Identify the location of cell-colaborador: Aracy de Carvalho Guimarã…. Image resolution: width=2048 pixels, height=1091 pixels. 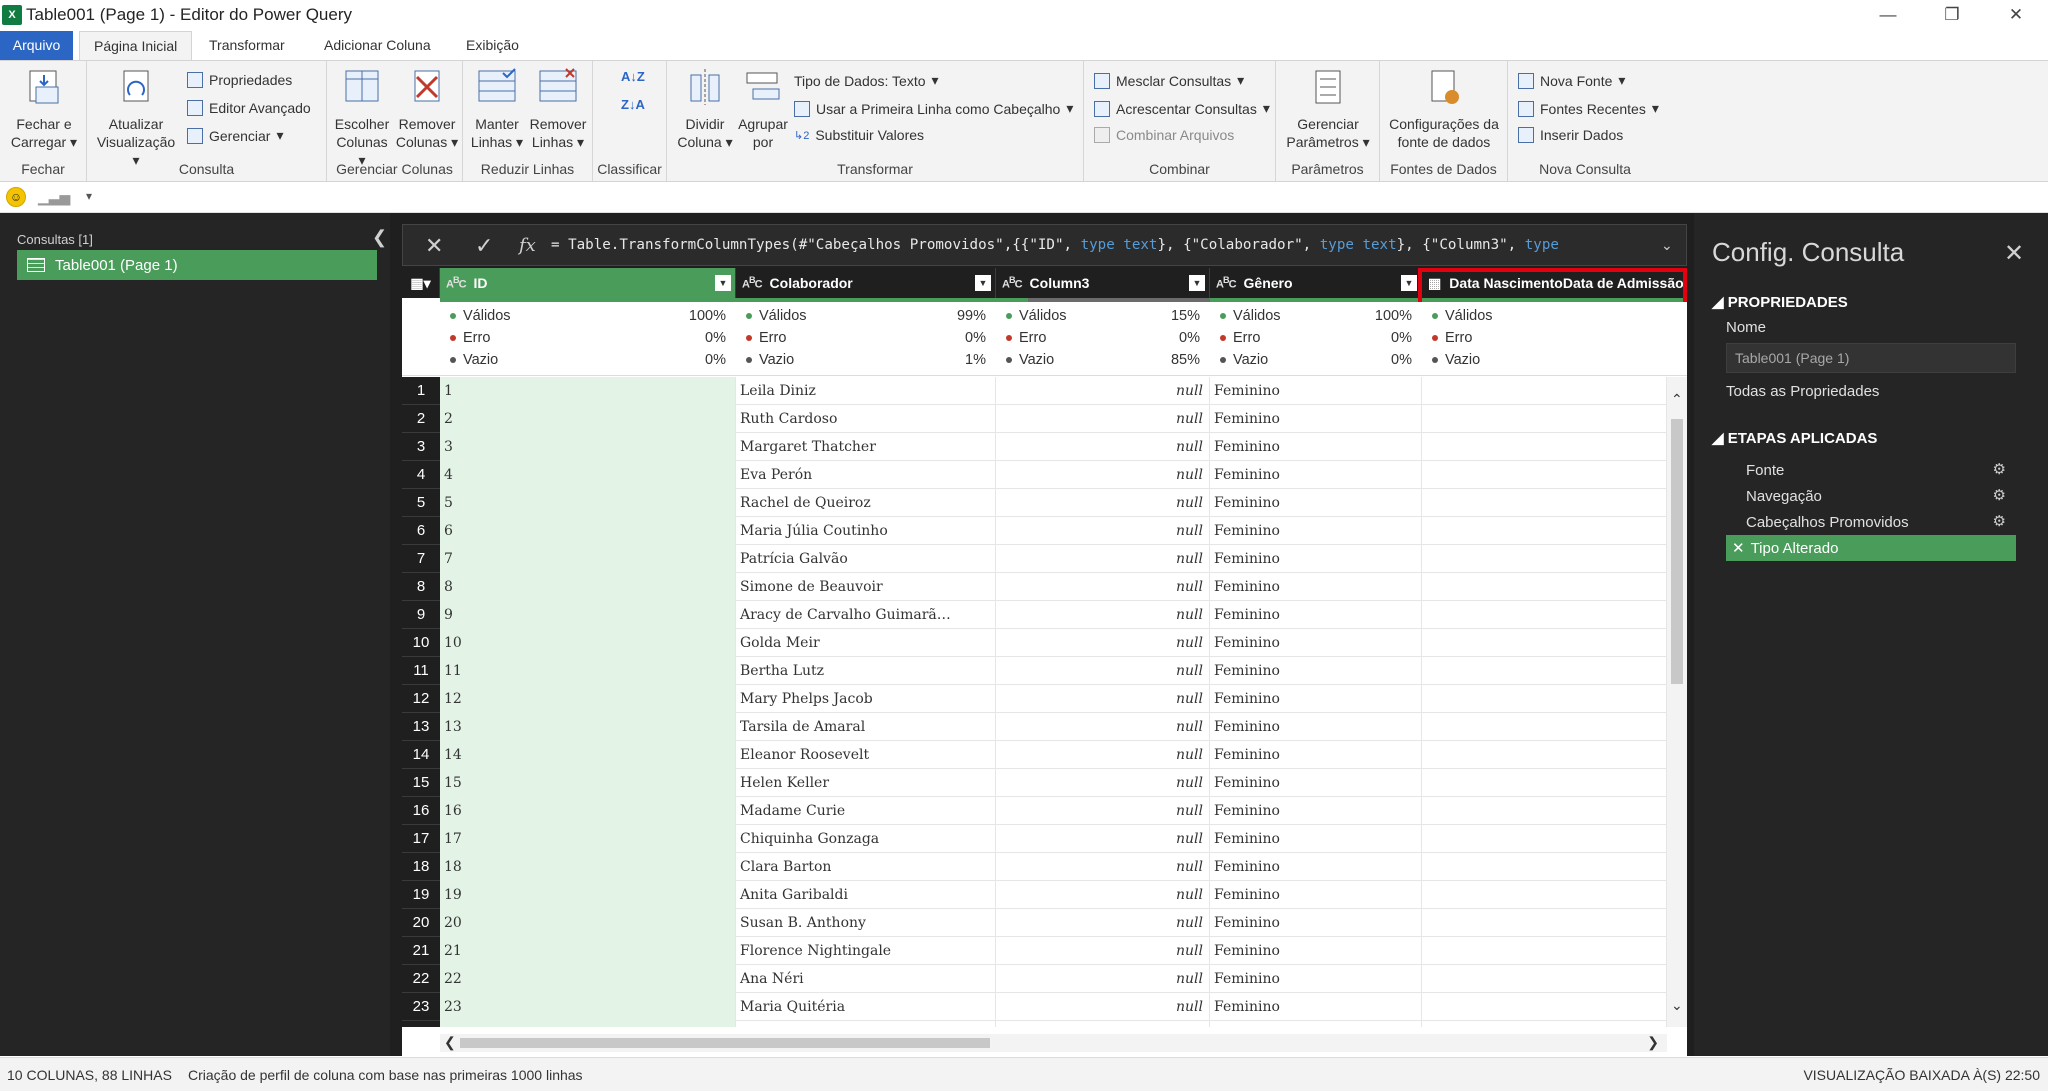
(866, 615).